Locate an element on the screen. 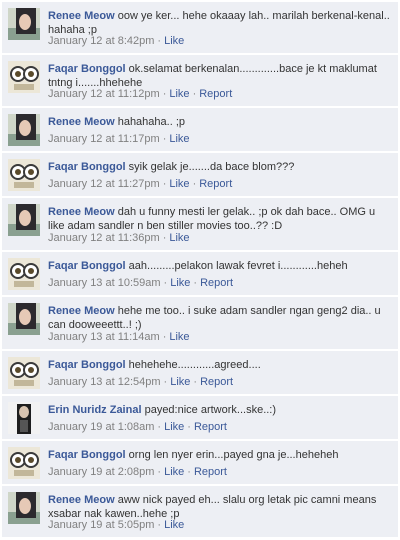 This screenshot has height=540, width=400. comment-timestamp: January 12 at 8:42pm is located at coordinates (101, 41).